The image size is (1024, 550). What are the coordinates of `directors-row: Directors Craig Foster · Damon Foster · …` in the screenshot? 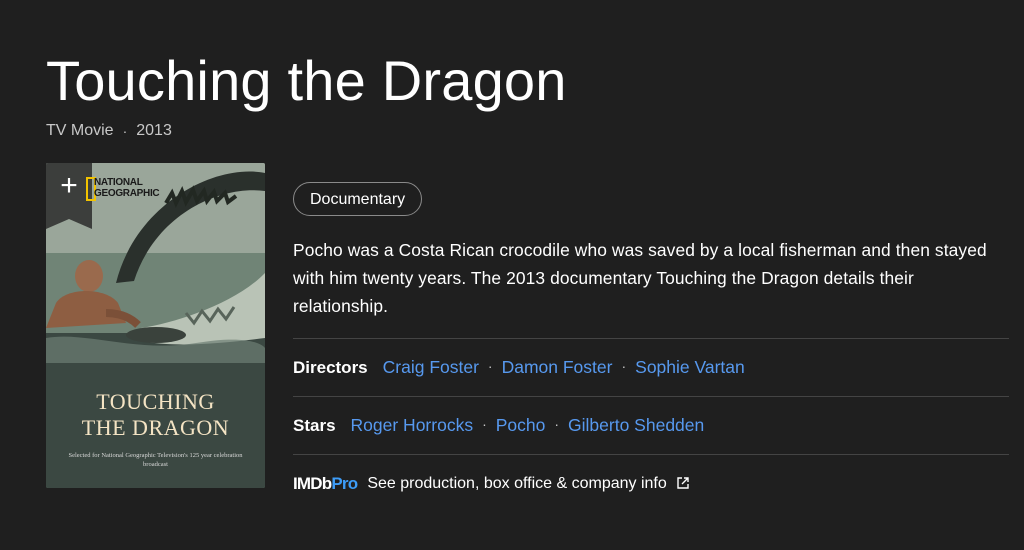 It's located at (651, 367).